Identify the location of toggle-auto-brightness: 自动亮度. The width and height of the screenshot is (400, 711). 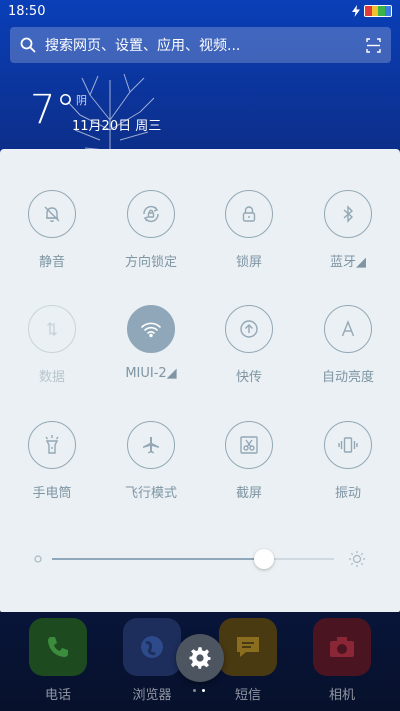
(348, 345).